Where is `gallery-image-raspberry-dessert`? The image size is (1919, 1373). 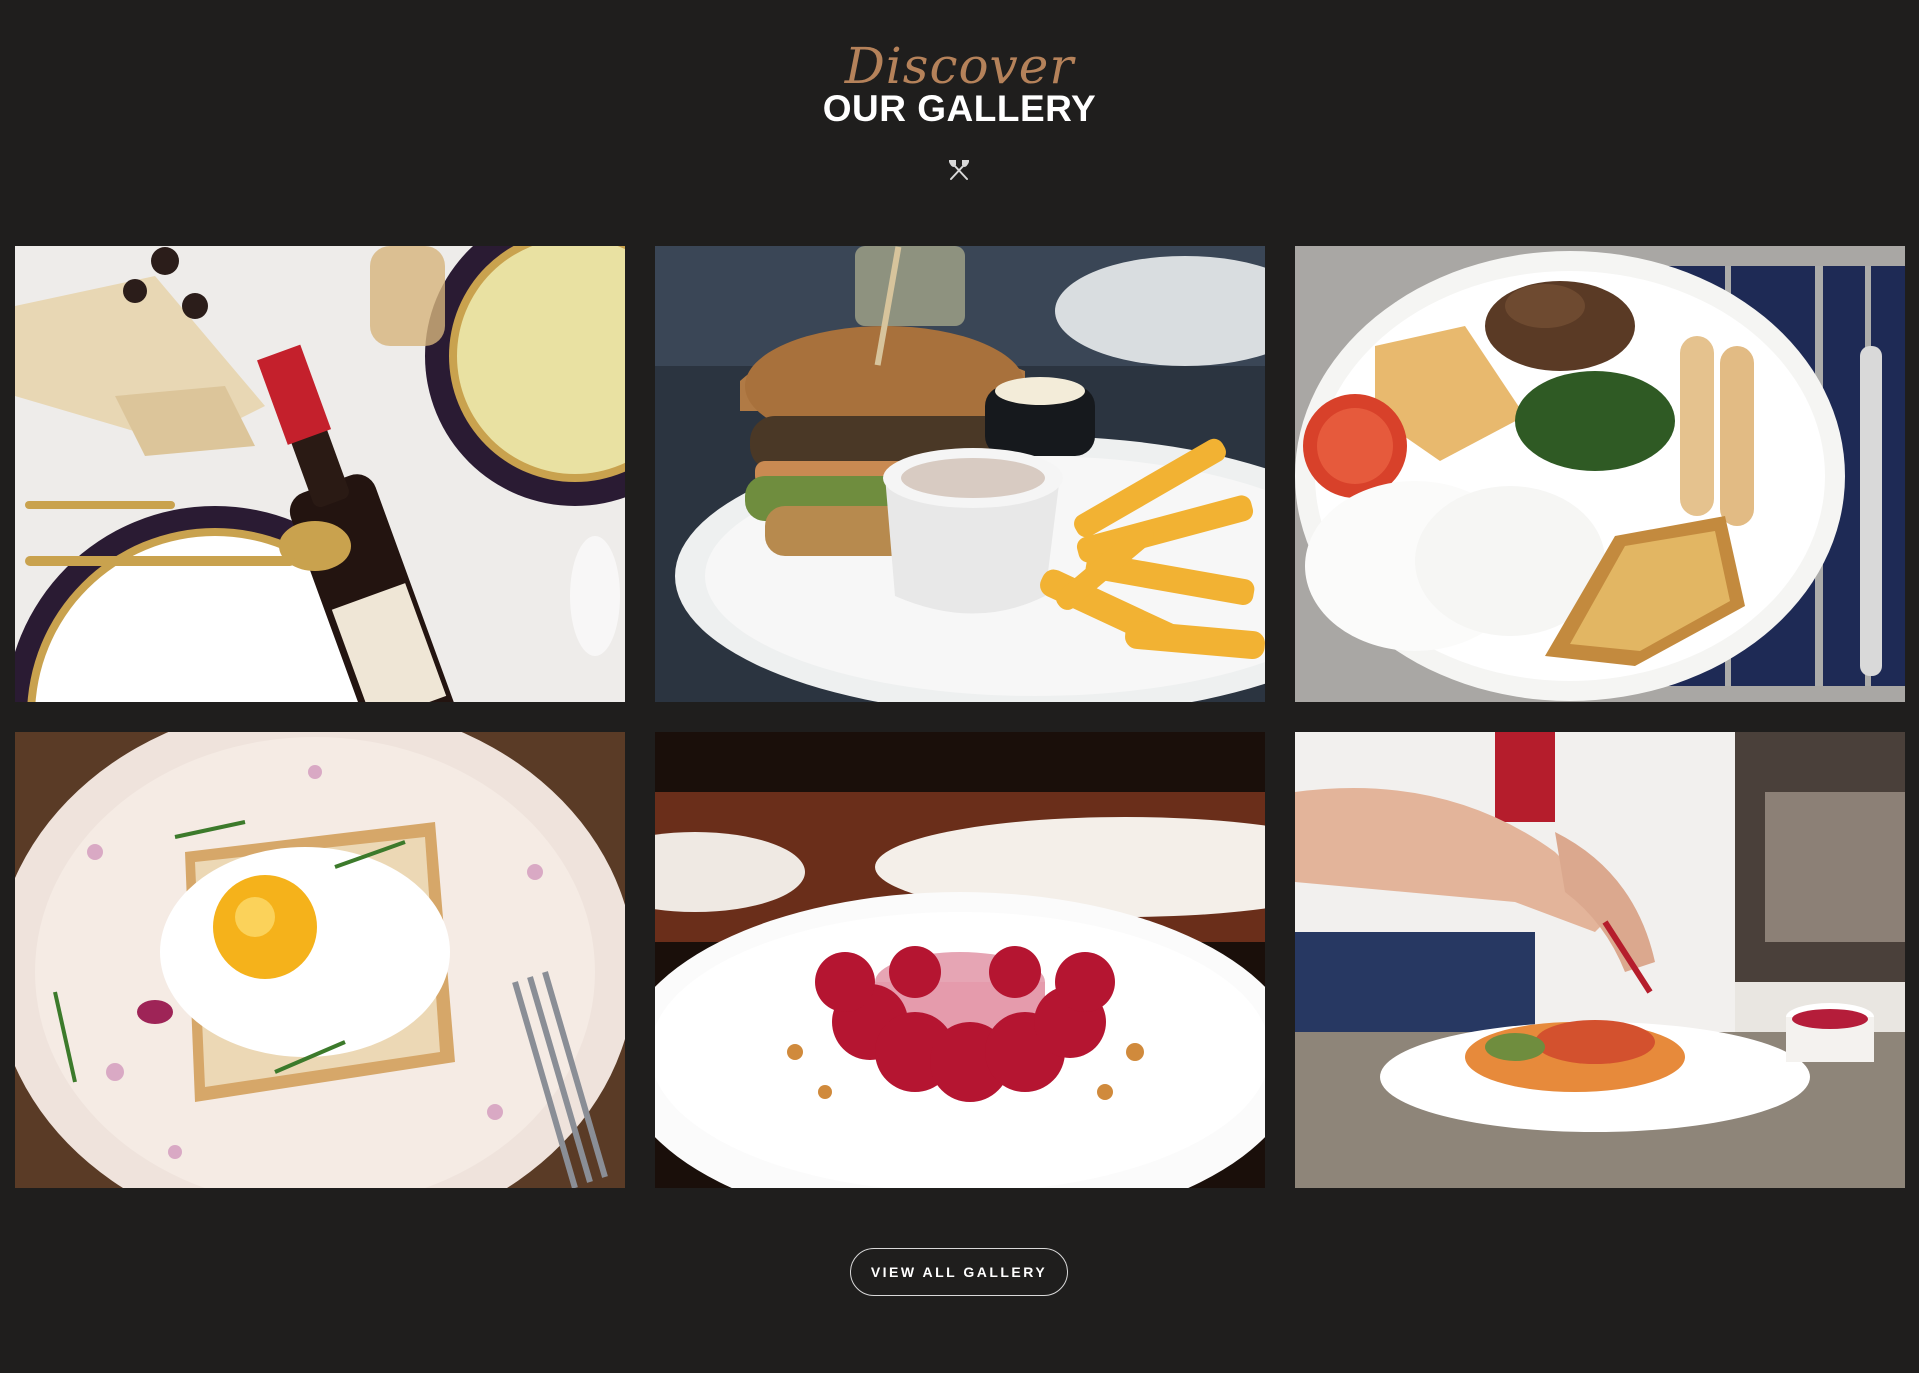 gallery-image-raspberry-dessert is located at coordinates (960, 960).